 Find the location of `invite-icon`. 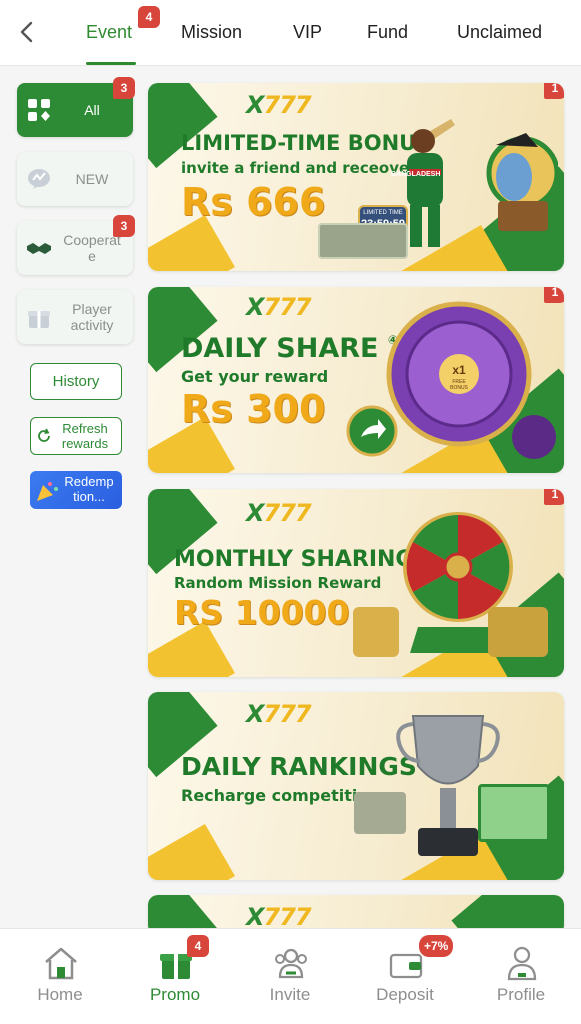

invite-icon is located at coordinates (291, 963).